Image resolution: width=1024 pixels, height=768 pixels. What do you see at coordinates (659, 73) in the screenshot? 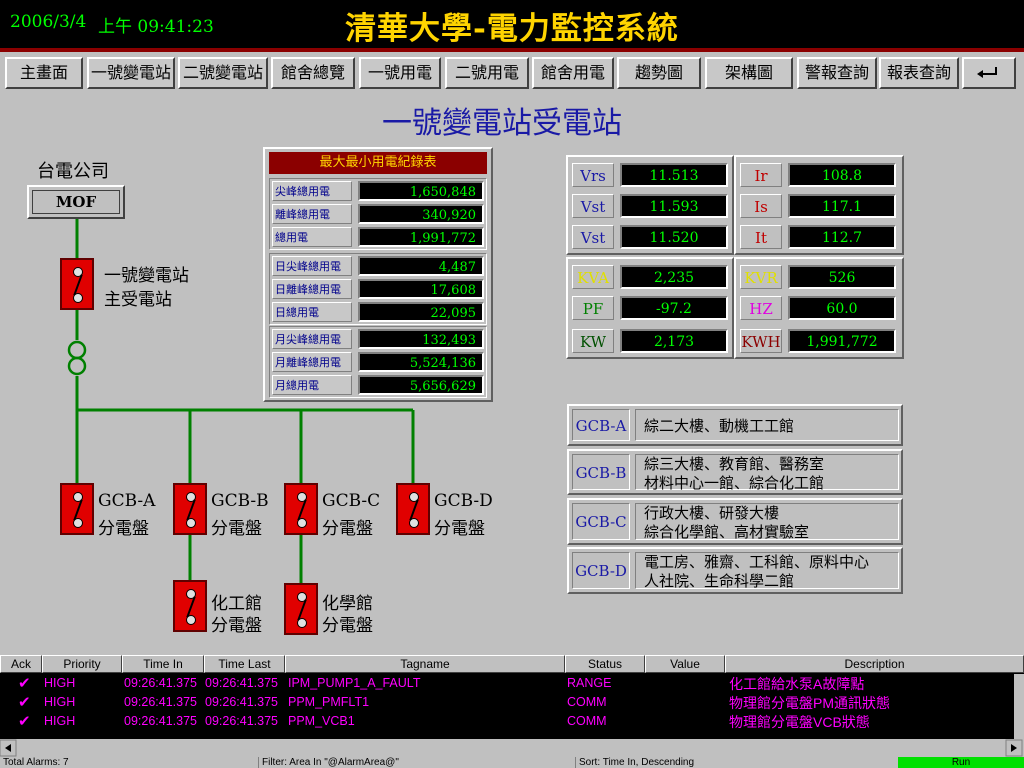
I see `nav-trend-button: 趨勢圖` at bounding box center [659, 73].